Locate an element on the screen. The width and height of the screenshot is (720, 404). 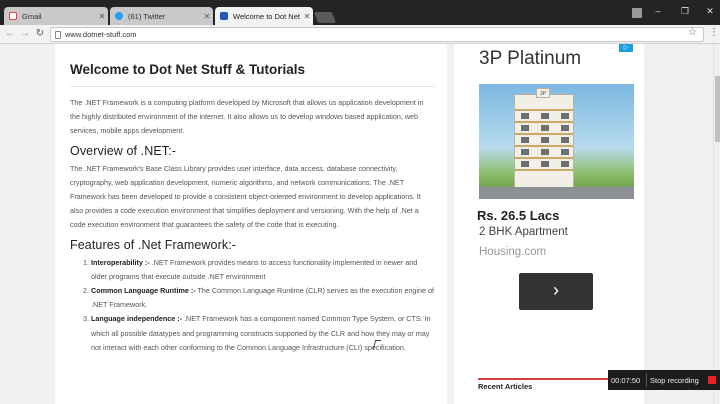
building-sign: 3P is located at coordinates (543, 93).